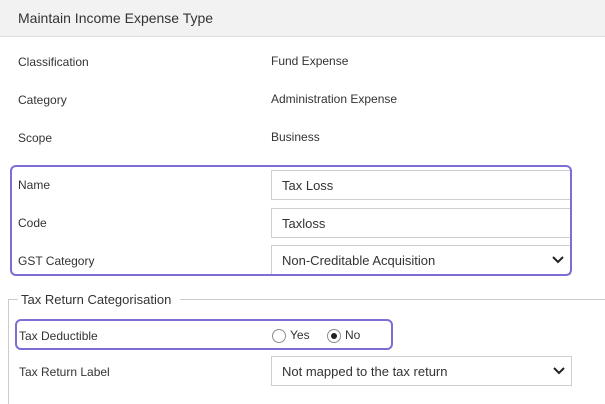 The image size is (605, 404). What do you see at coordinates (32, 223) in the screenshot?
I see `code-label: Code` at bounding box center [32, 223].